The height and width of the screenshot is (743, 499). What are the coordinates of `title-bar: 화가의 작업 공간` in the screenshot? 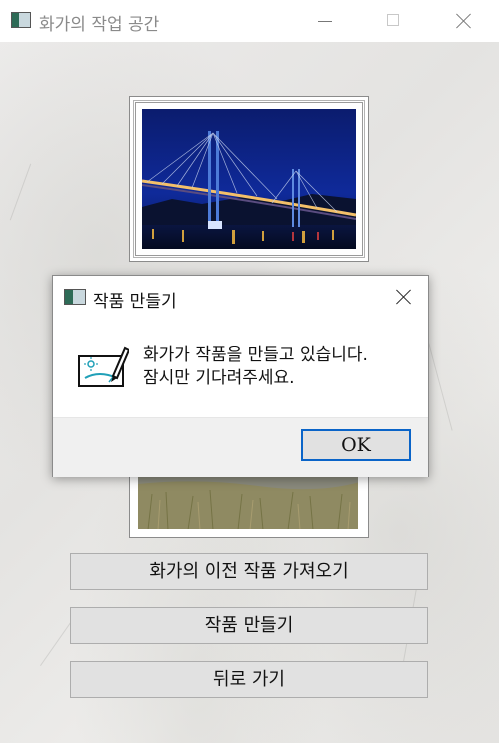 It's located at (249, 21).